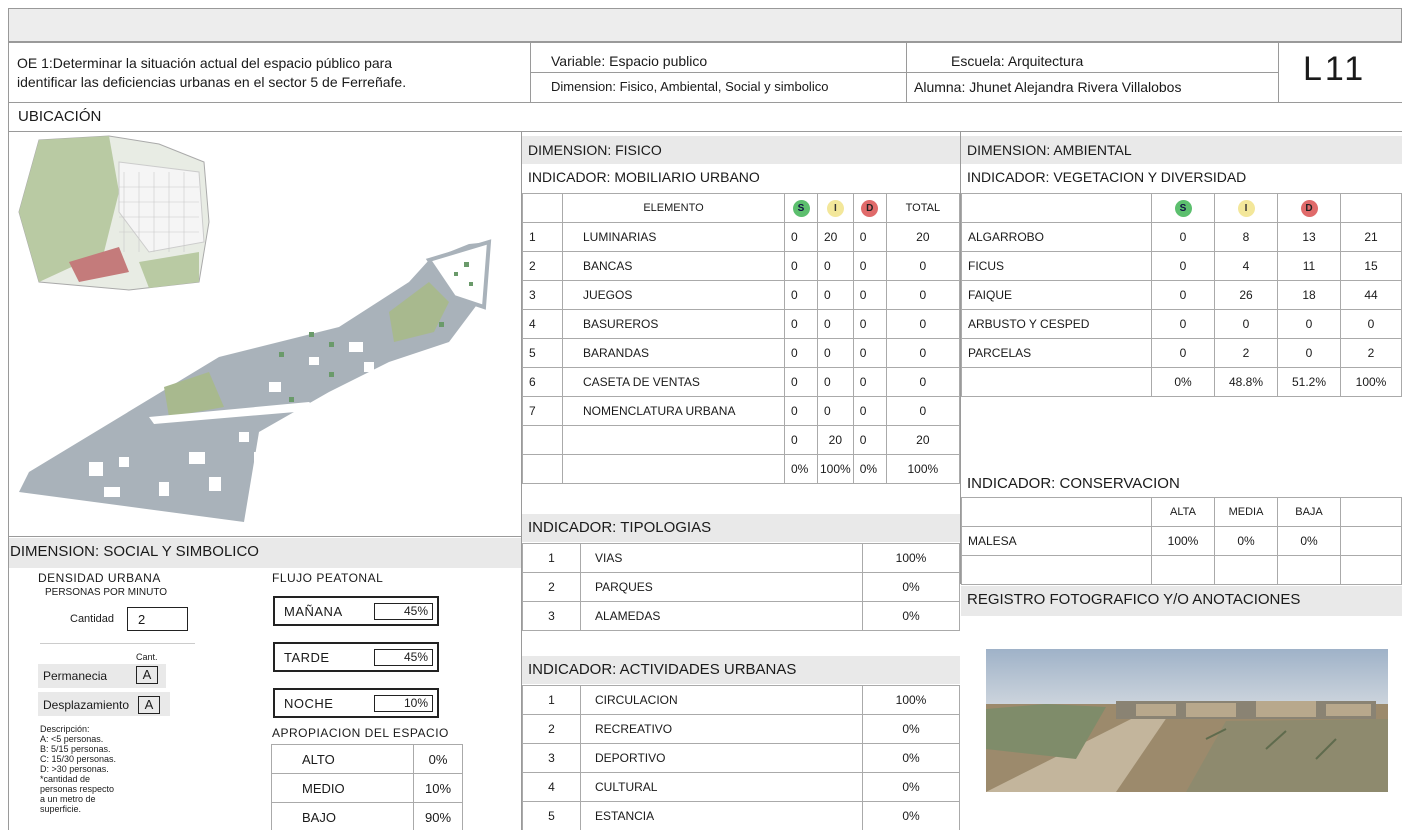  I want to click on top-bar, so click(705, 25).